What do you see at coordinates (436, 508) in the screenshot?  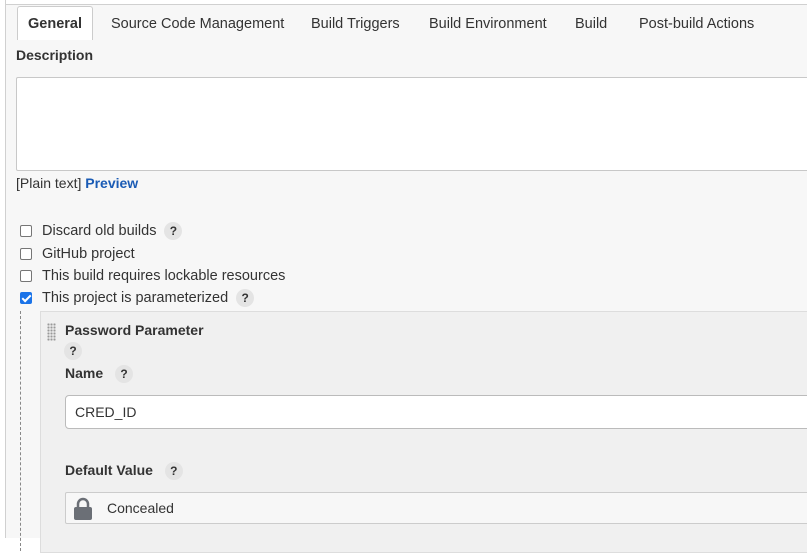 I see `default-value-concealed-field: Concealed` at bounding box center [436, 508].